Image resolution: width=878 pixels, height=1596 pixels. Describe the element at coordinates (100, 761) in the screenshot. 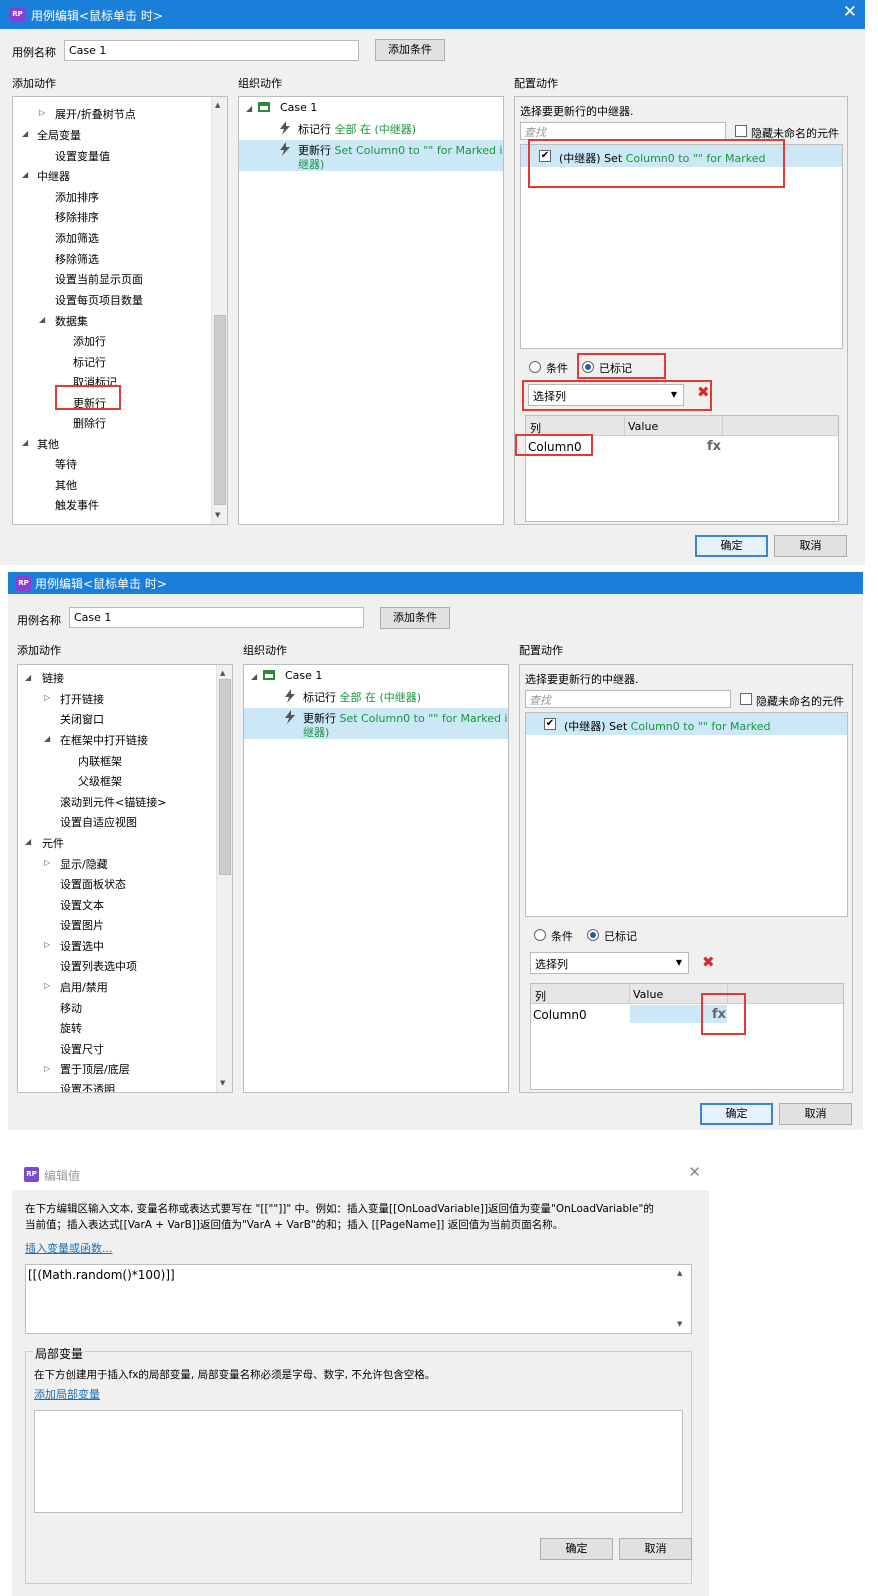

I see `tree-item: 内联框架` at that location.